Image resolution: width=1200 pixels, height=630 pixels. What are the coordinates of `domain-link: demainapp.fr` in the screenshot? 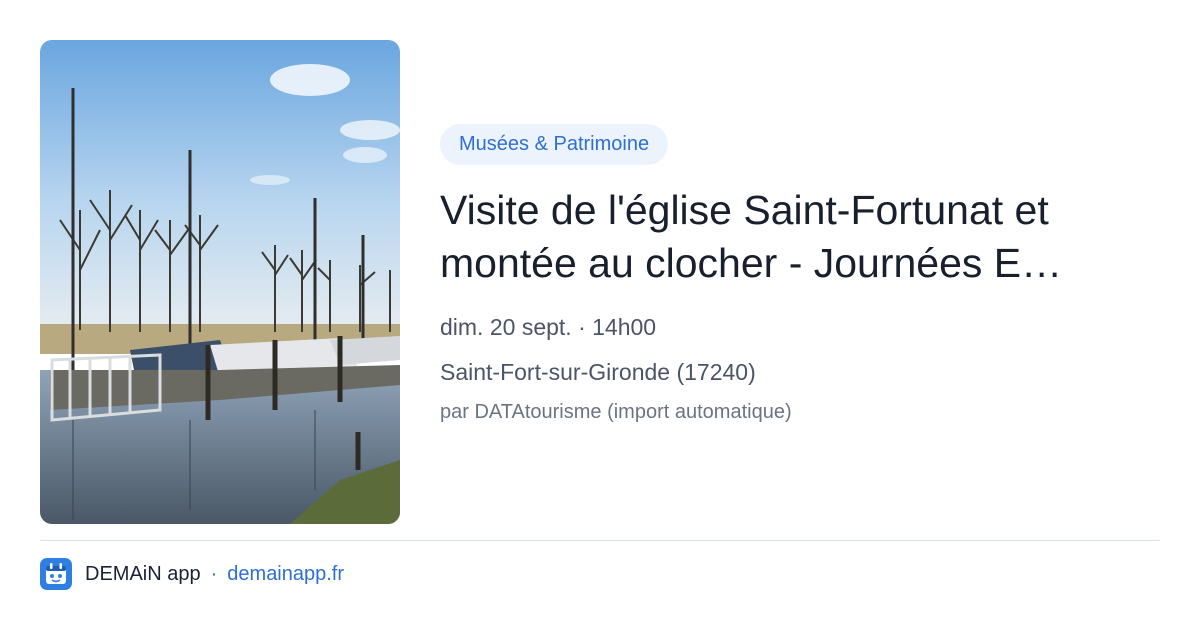 It's located at (285, 574).